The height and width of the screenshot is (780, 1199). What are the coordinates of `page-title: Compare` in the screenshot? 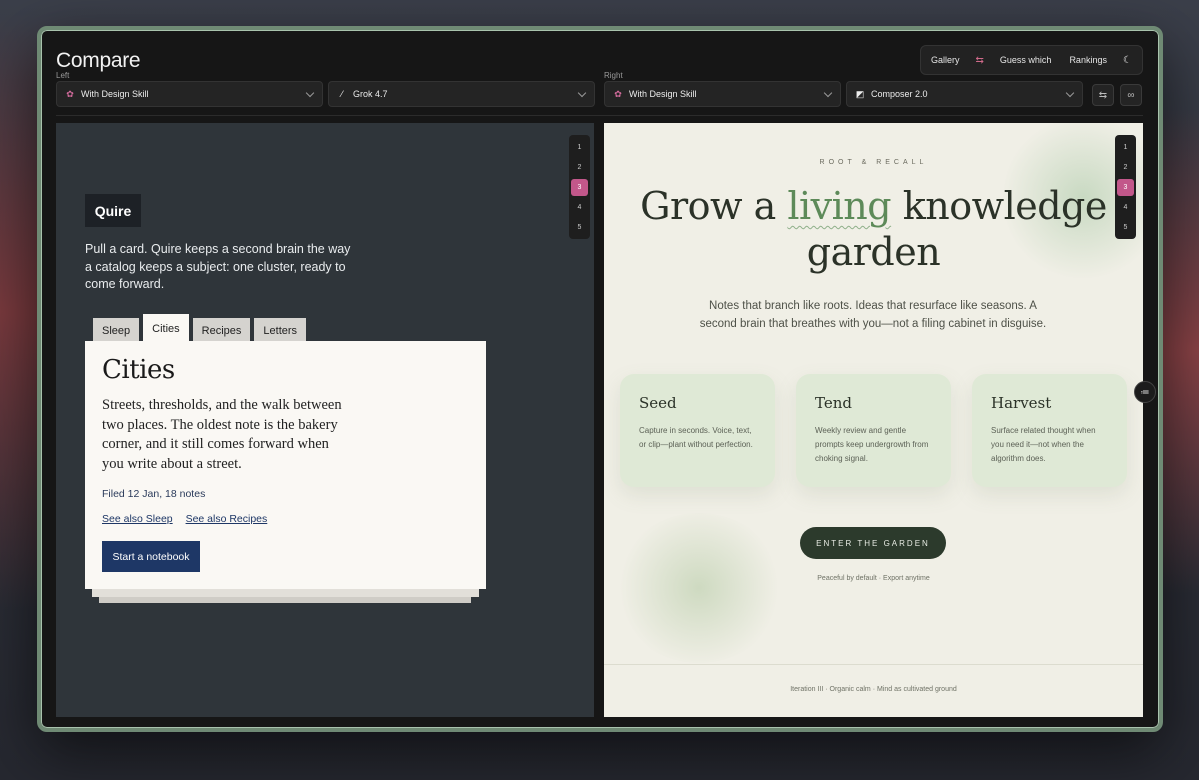 It's located at (98, 60).